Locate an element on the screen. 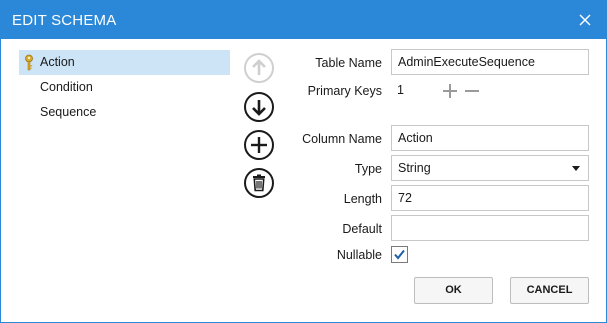 This screenshot has width=607, height=323. close-icon is located at coordinates (585, 20).